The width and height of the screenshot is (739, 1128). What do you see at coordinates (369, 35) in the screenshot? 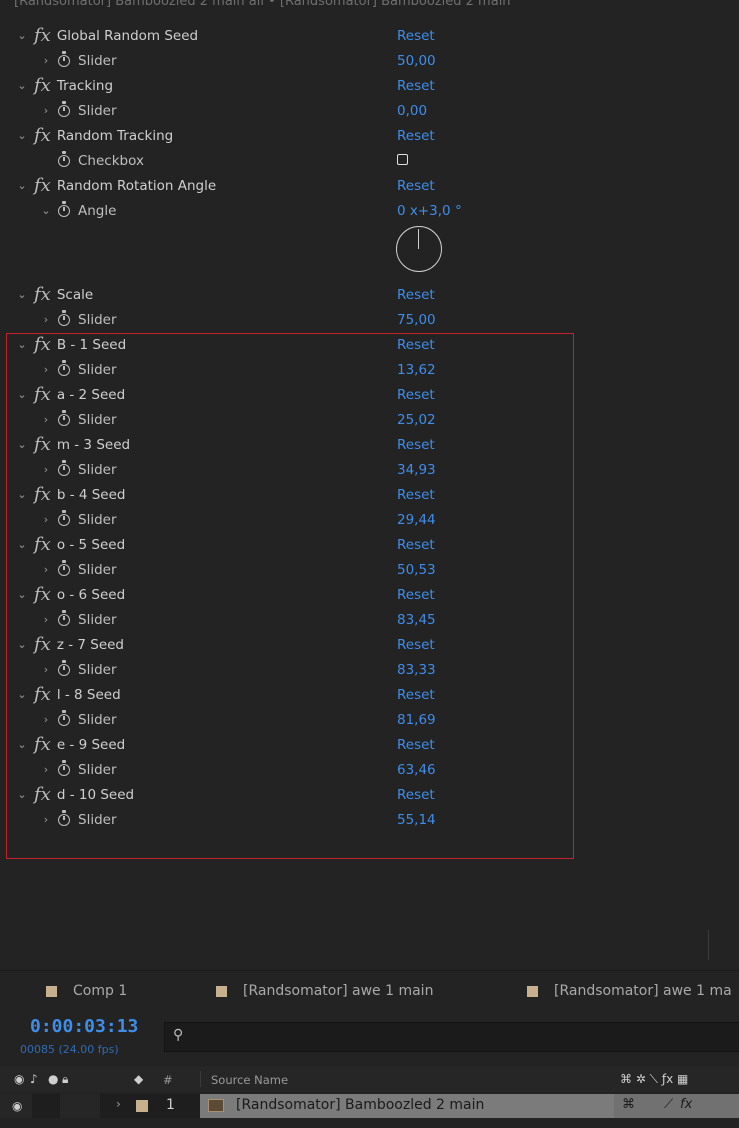
I see `effect-row-global-random-seed: ⌄ fx Global Random Seed Reset` at bounding box center [369, 35].